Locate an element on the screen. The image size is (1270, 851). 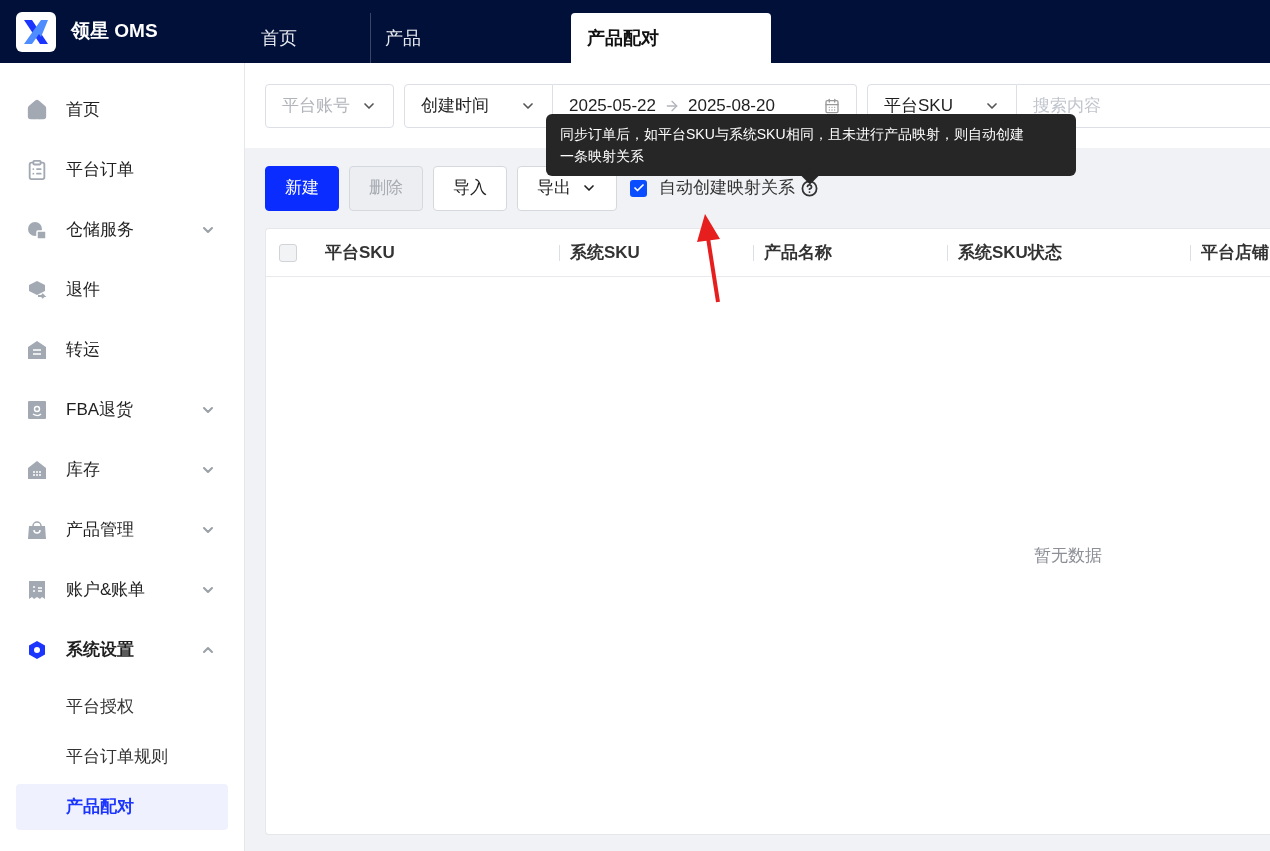
placeholder-text: 平台账号 is located at coordinates (316, 105).